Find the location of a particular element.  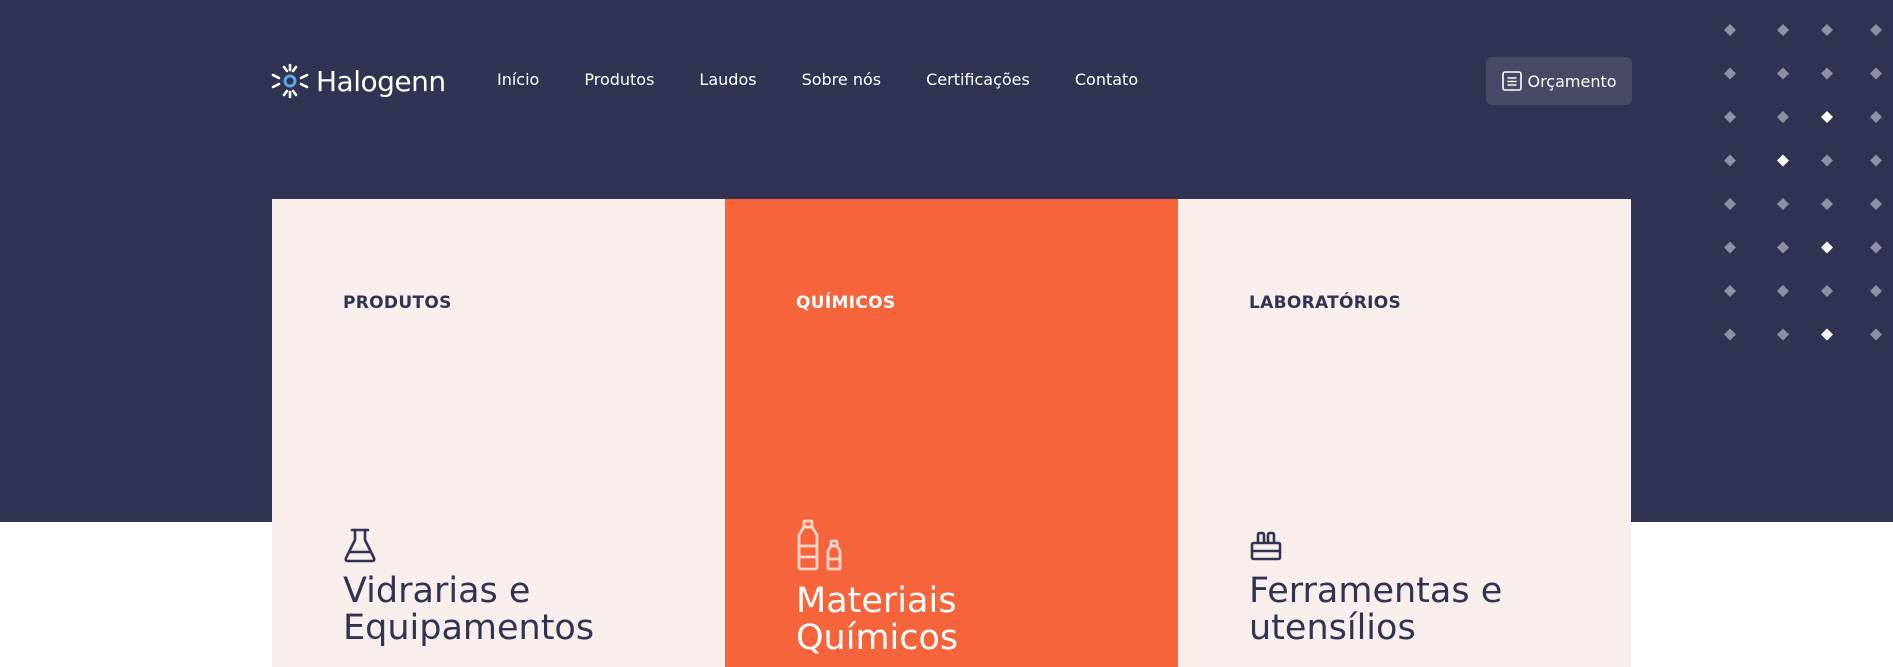

card-title: Materiais Químicos is located at coordinates (877, 620).